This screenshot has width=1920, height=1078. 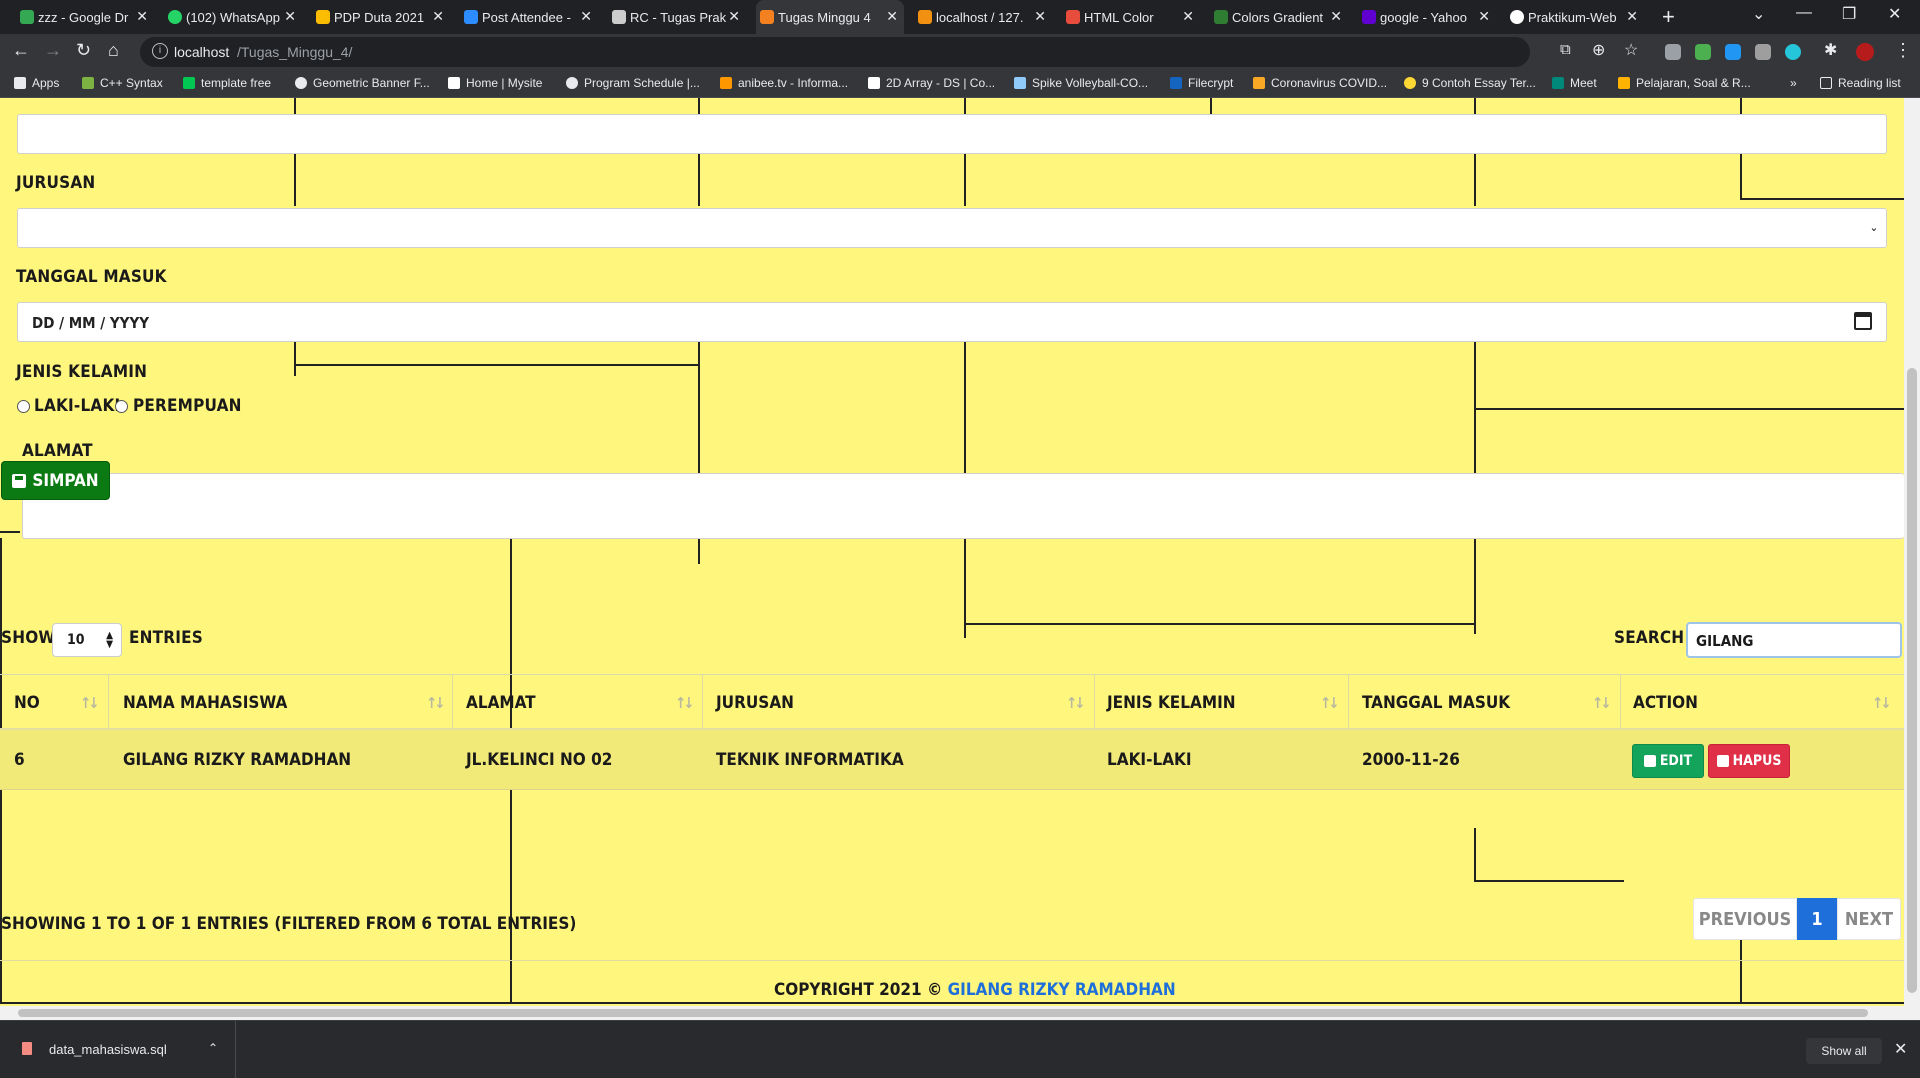 I want to click on site-info-icon: i, so click(x=160, y=51).